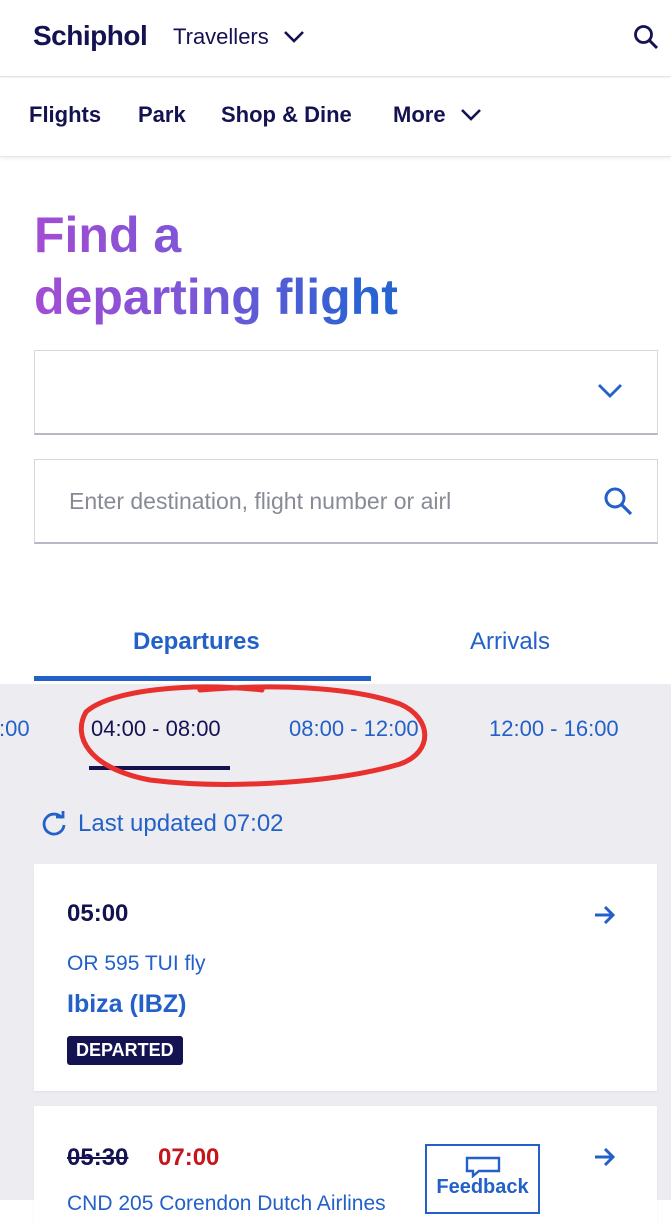  Describe the element at coordinates (510, 642) in the screenshot. I see `tab-arrivals: Arrivals` at that location.